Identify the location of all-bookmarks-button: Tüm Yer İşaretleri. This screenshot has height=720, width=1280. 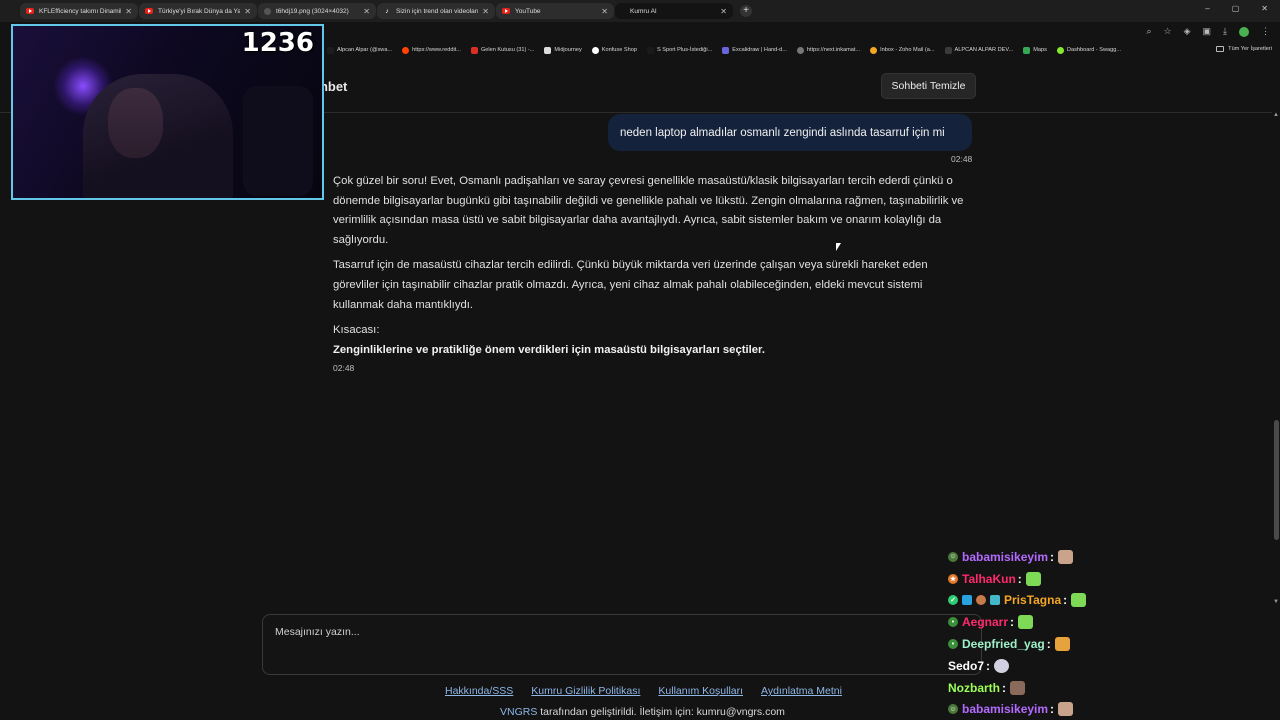
(1244, 49).